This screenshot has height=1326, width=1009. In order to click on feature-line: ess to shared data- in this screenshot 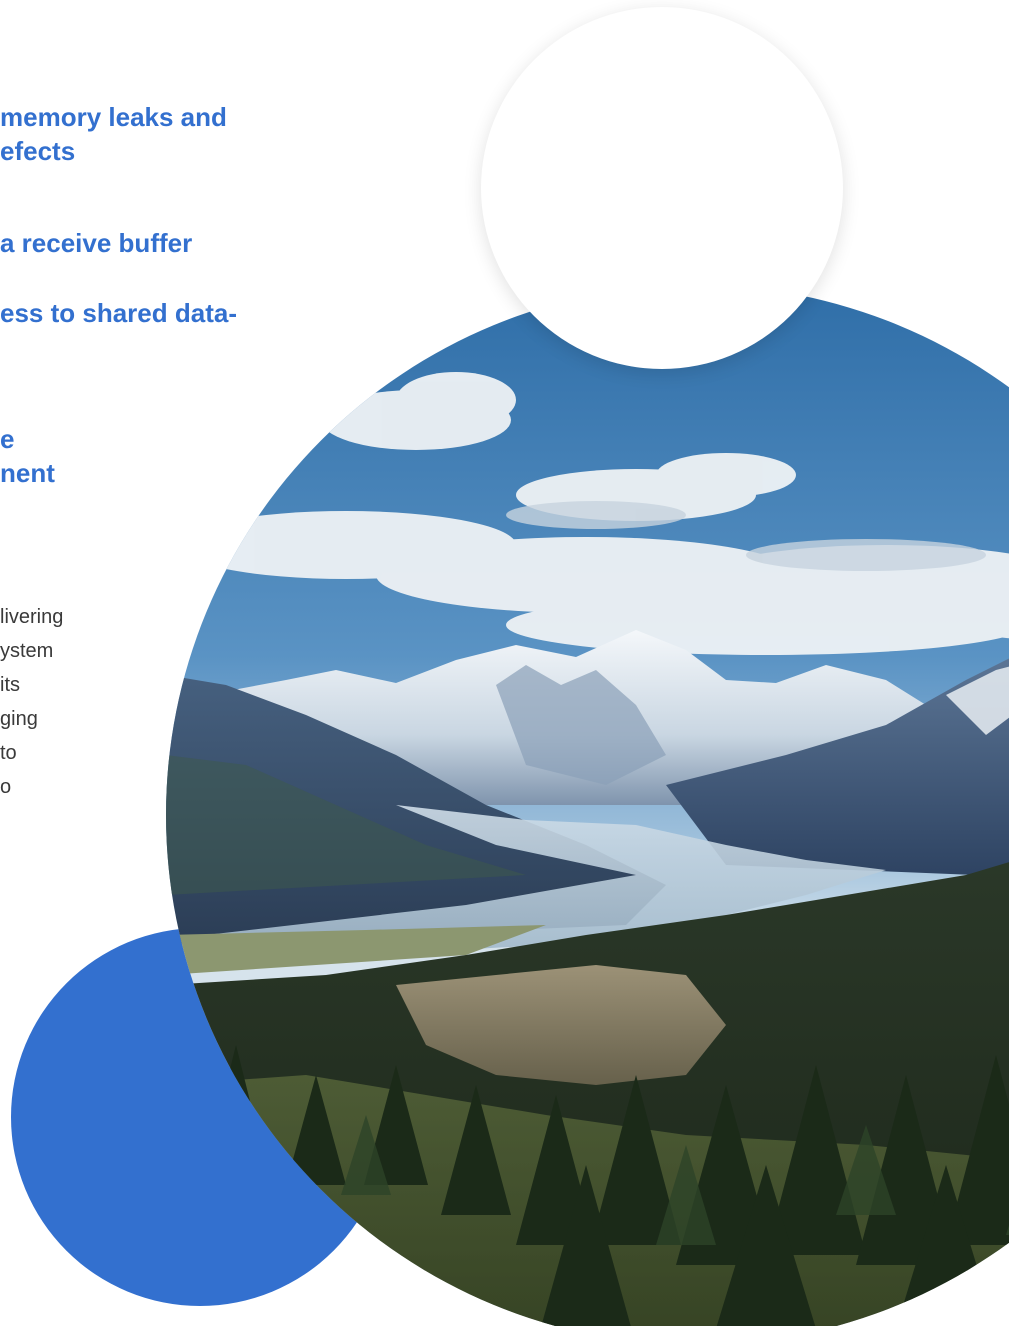, I will do `click(118, 313)`.